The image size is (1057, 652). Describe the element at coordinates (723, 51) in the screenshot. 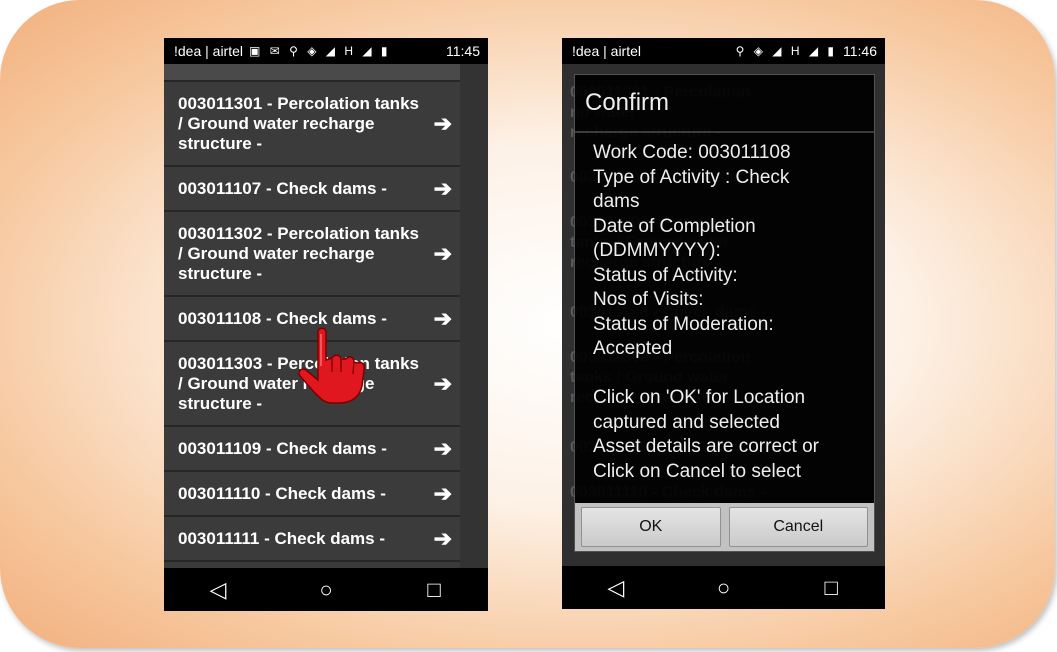

I see `status-bar: !dea | airtel ⚲ ◈ ◢ H ◢ ▮ 11:46` at that location.